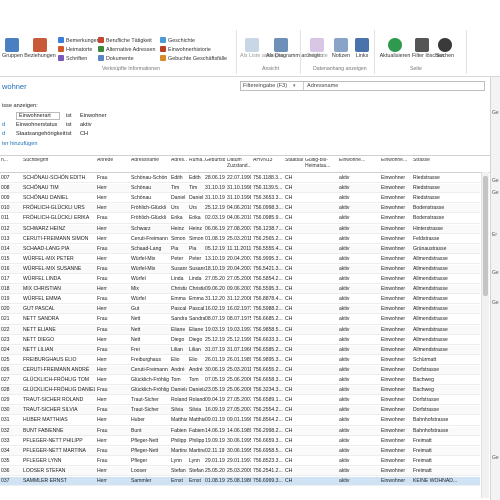 This screenshot has width=500, height=500. What do you see at coordinates (40, 134) in the screenshot?
I see `criteria-field-3: Staatsangehörigkeit` at bounding box center [40, 134].